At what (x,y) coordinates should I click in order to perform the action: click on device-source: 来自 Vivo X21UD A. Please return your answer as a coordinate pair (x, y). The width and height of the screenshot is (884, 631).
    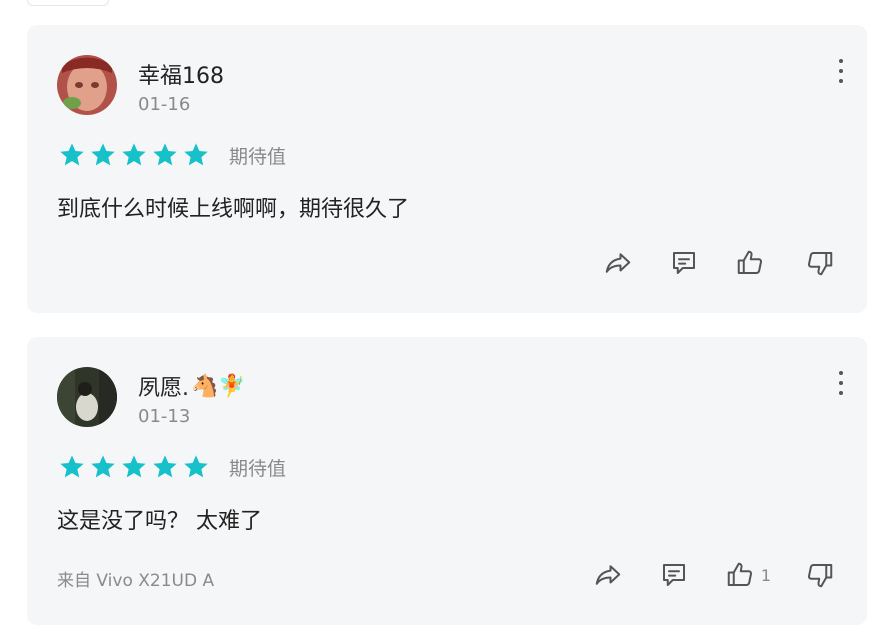
    Looking at the image, I should click on (136, 581).